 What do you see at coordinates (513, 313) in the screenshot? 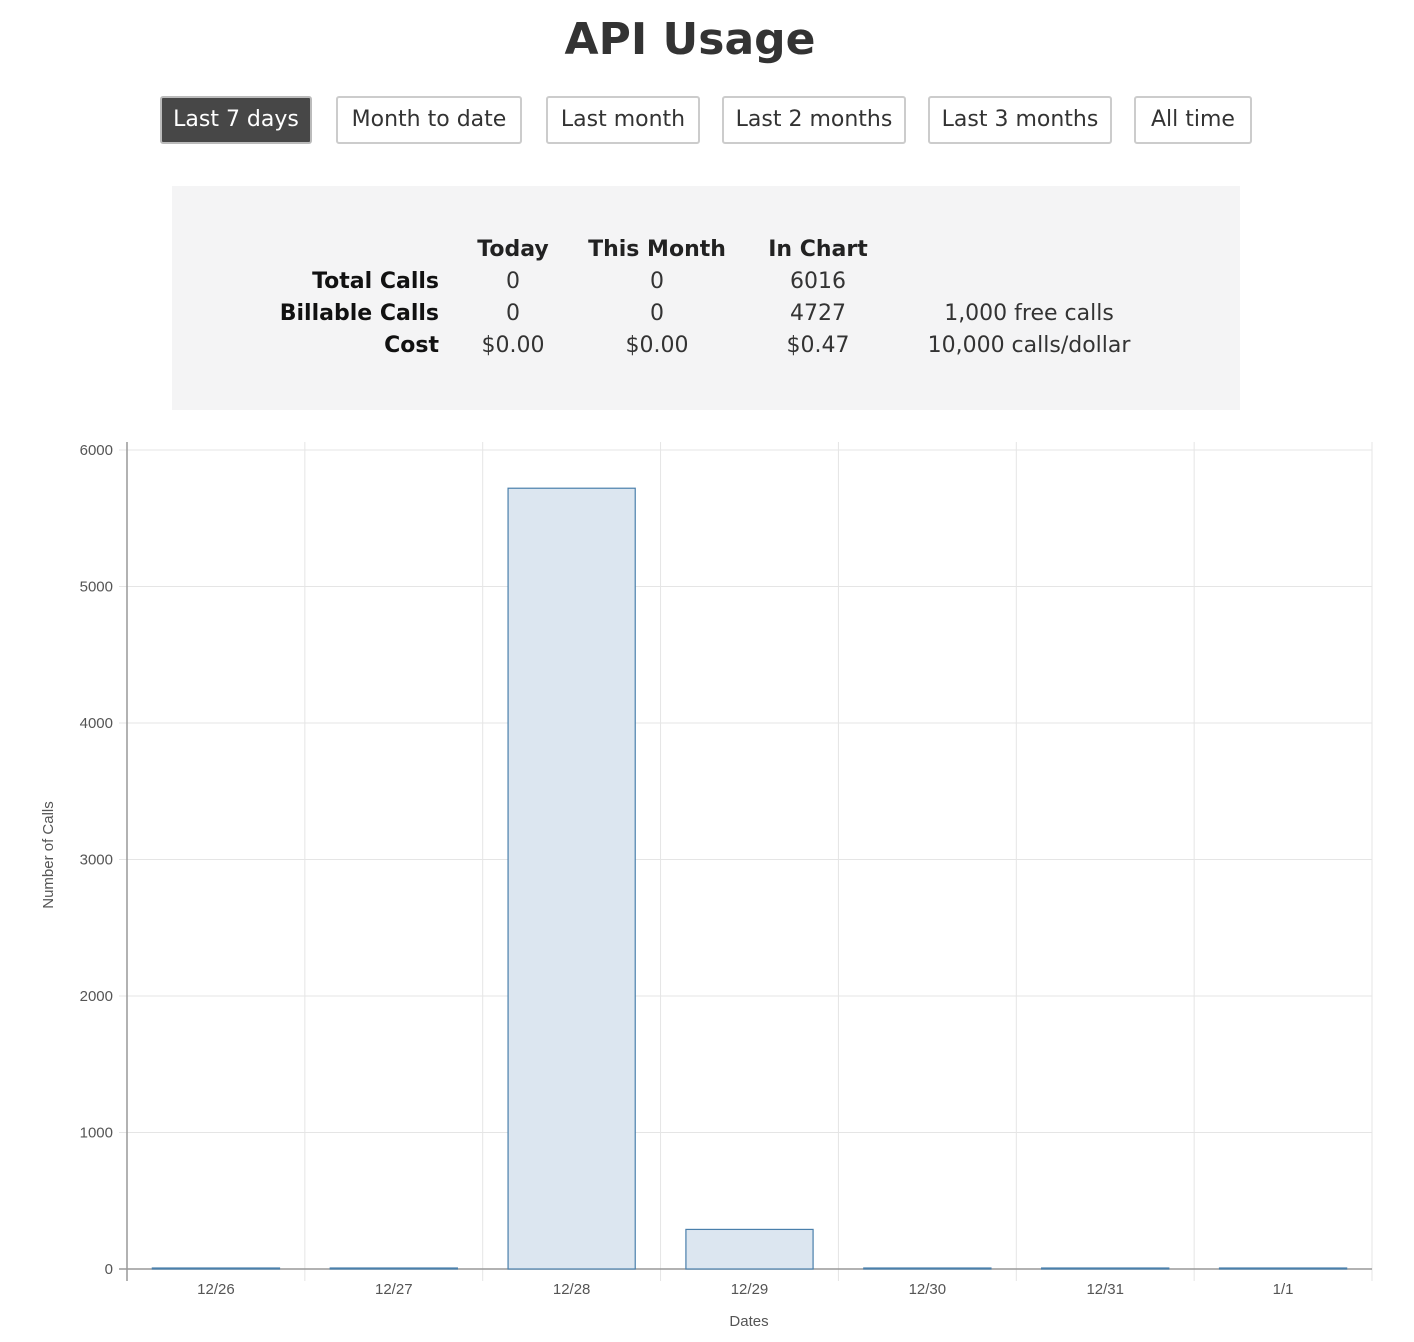
I see `billable-calls-today: 0` at bounding box center [513, 313].